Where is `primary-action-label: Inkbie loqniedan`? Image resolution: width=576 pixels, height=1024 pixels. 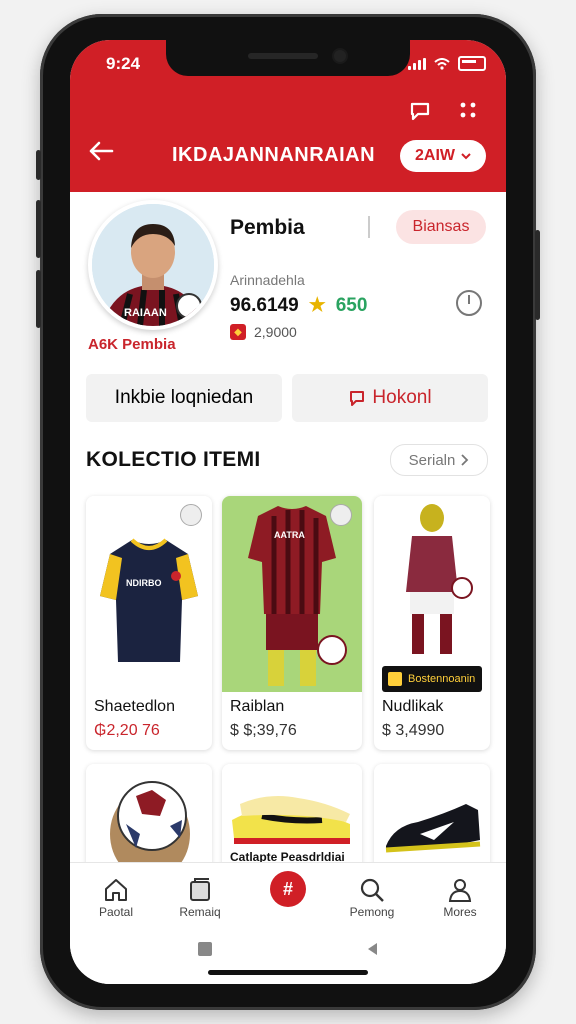 primary-action-label: Inkbie loqniedan is located at coordinates (184, 397).